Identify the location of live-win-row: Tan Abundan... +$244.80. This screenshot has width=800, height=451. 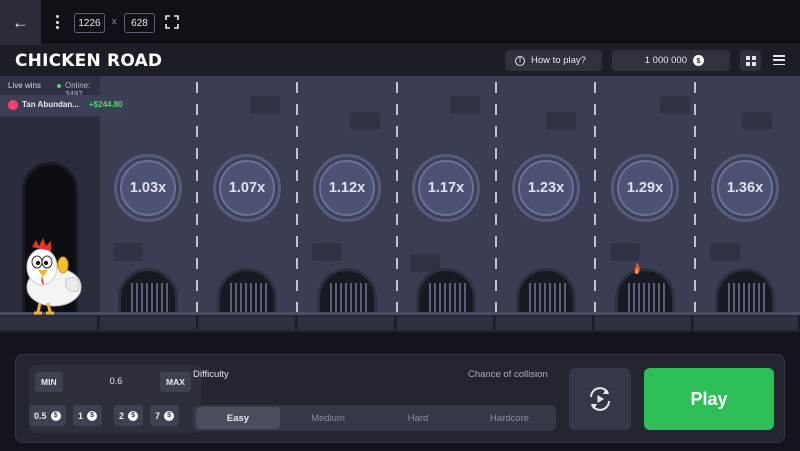
(65, 105).